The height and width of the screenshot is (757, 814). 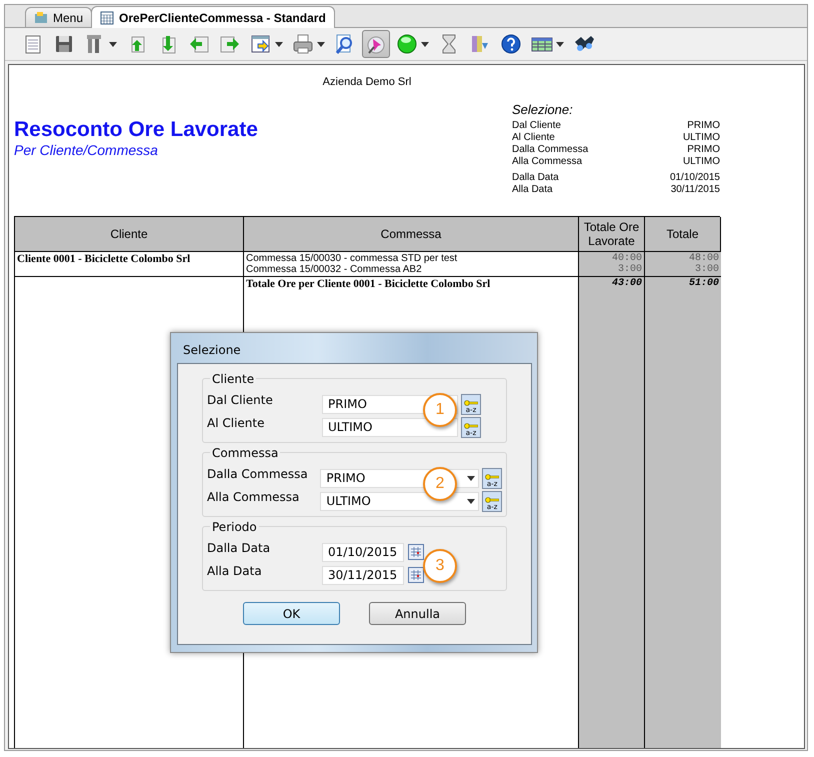 What do you see at coordinates (417, 613) in the screenshot?
I see `dialog-button: Annulla` at bounding box center [417, 613].